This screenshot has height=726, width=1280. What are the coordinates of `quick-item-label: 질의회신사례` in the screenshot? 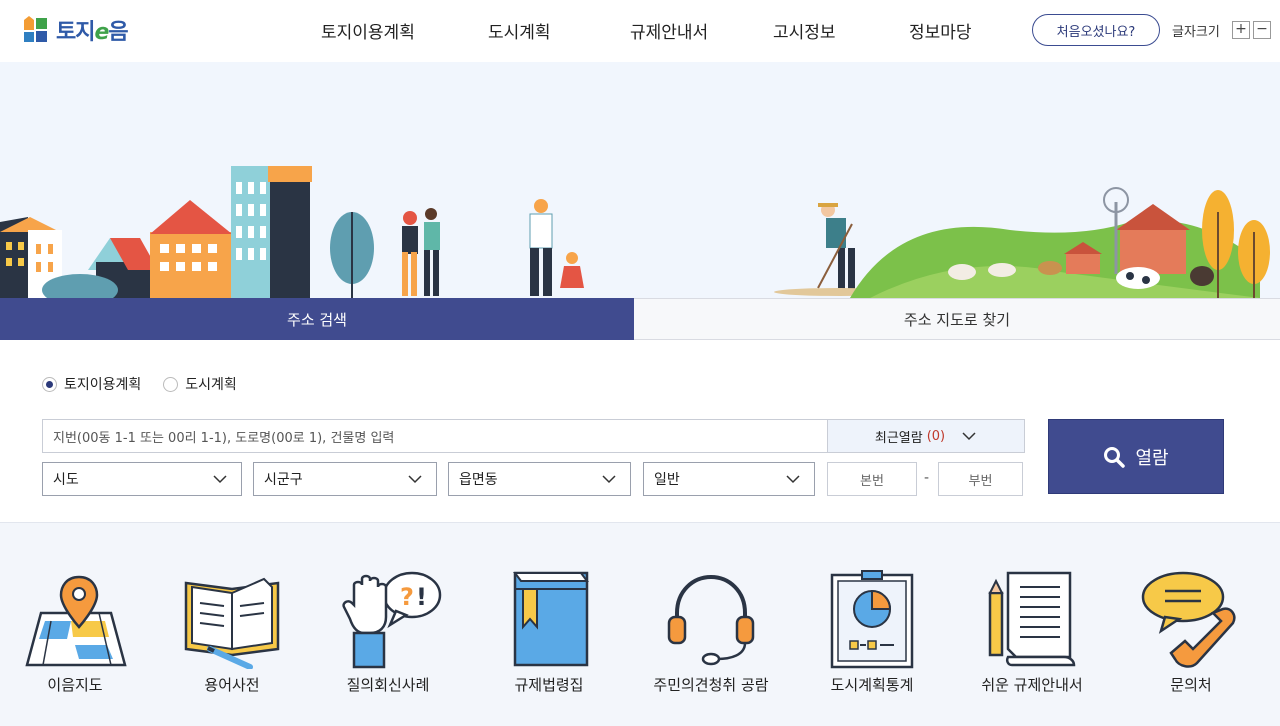 It's located at (388, 685).